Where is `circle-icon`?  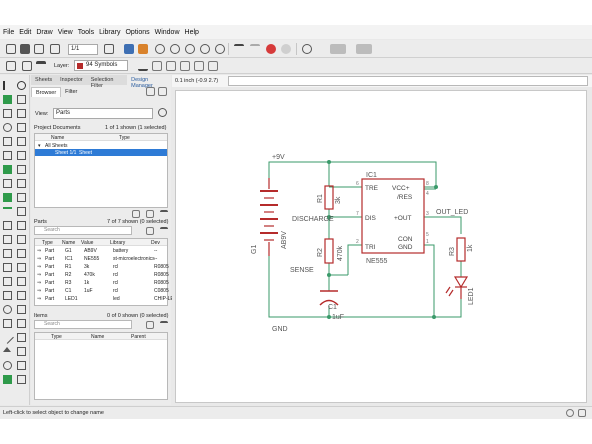 circle-icon is located at coordinates (7, 365).